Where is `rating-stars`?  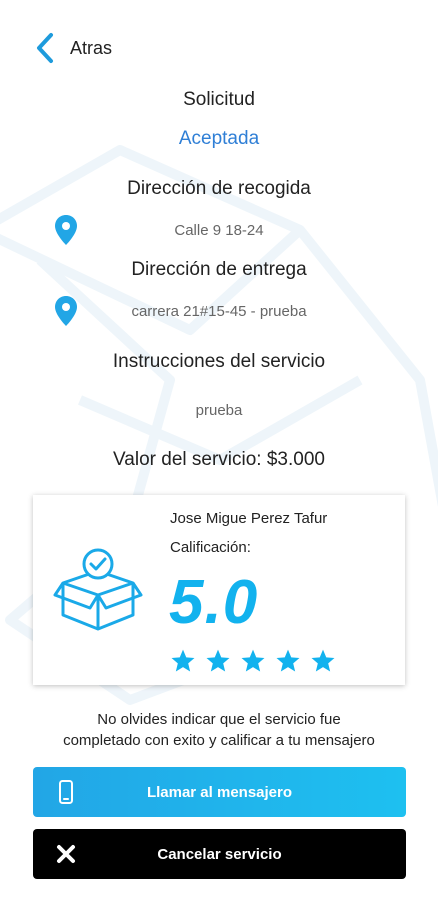
rating-stars is located at coordinates (253, 661).